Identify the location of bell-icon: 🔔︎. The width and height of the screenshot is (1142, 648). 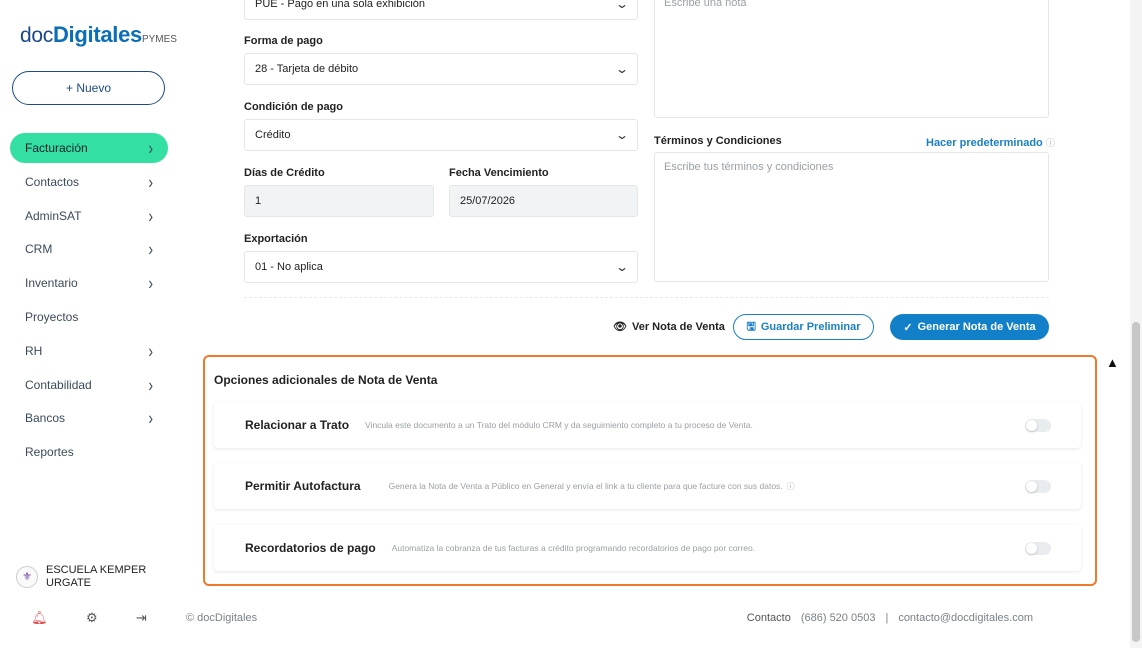
(39, 618).